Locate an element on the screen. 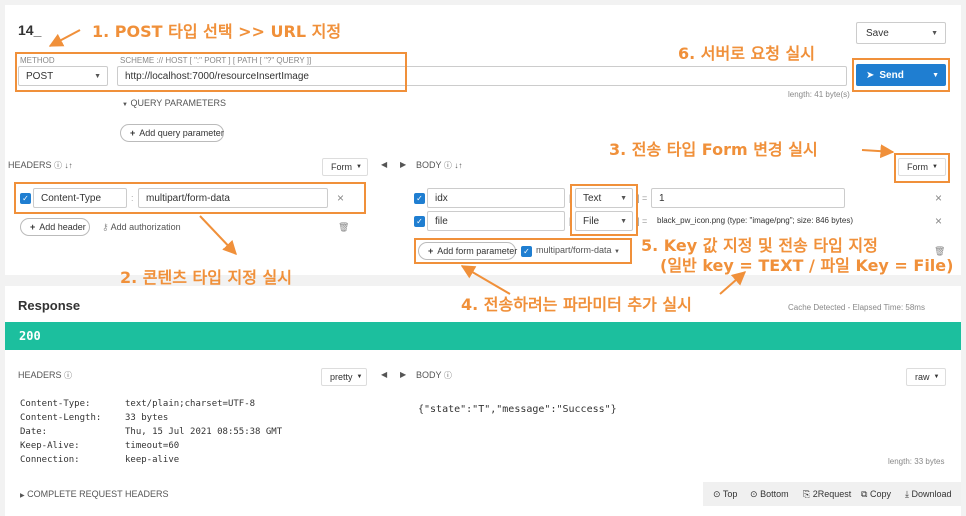 Image resolution: width=966 pixels, height=516 pixels. response-body-length: length: 33 bytes is located at coordinates (916, 461).